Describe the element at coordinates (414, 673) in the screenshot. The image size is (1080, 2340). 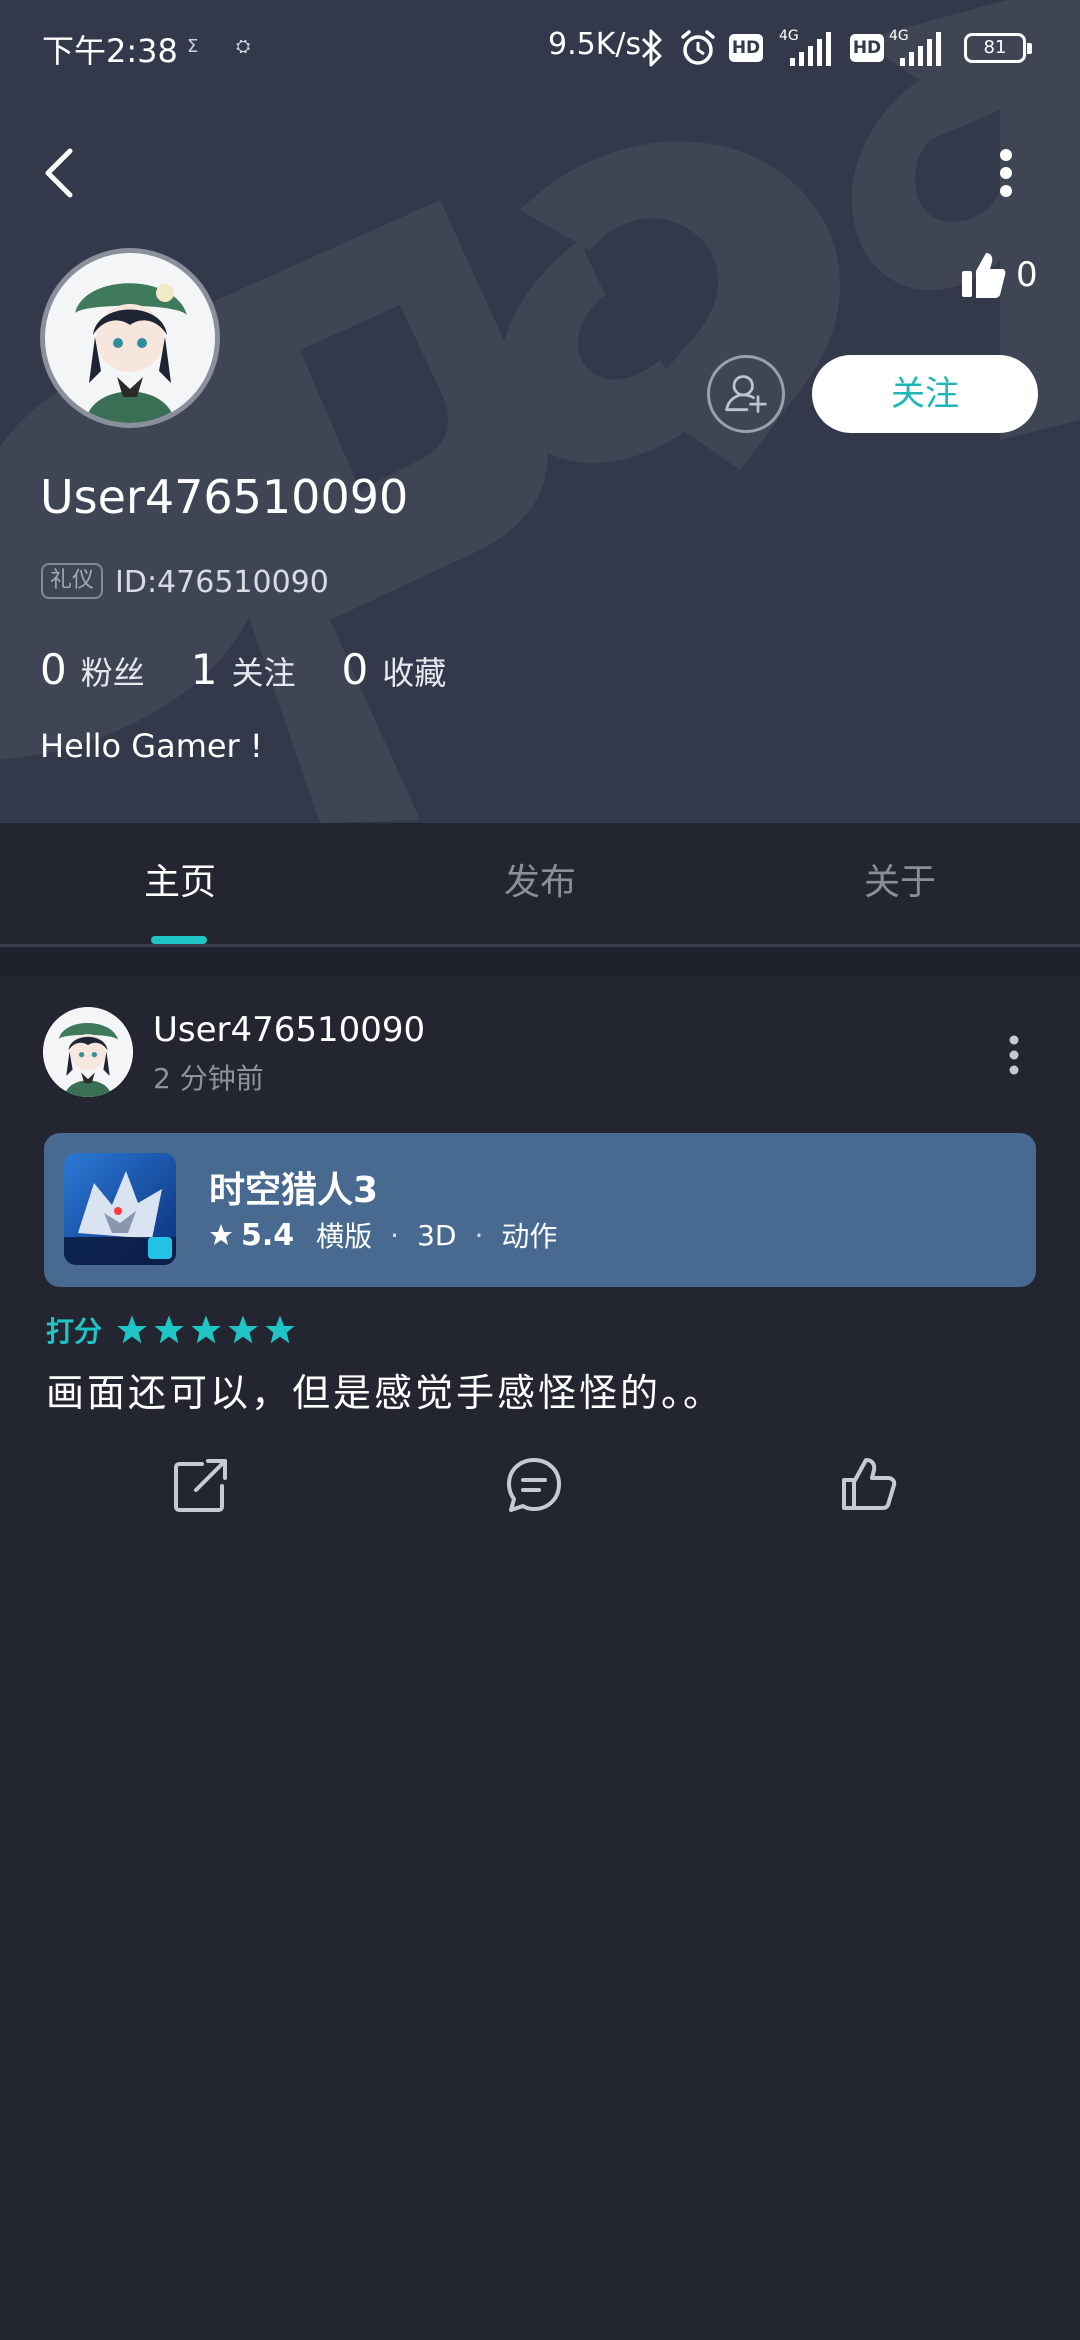
I see `stat-label: 收藏` at that location.